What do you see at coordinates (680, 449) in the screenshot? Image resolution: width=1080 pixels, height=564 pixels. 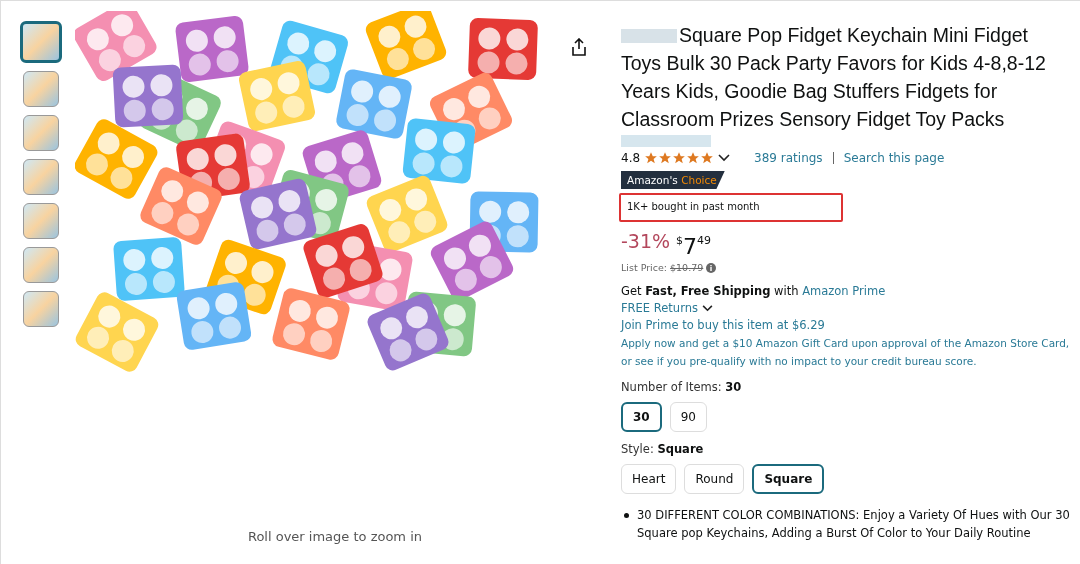 I see `variation-value: Square` at bounding box center [680, 449].